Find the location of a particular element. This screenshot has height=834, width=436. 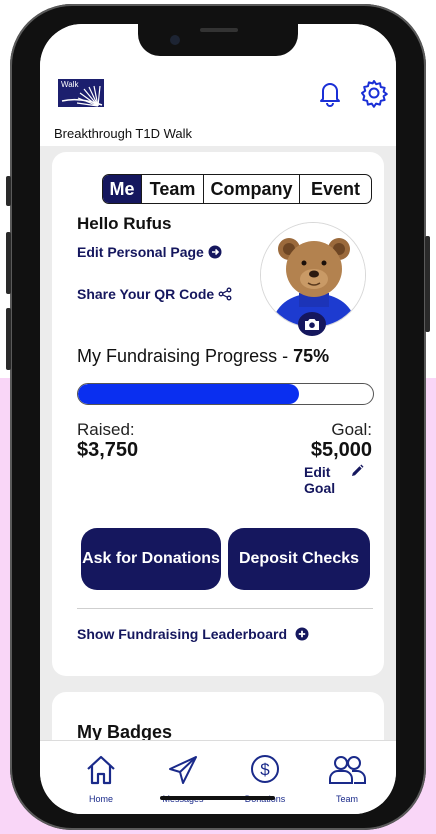

walk-logo: Walk is located at coordinates (81, 93).